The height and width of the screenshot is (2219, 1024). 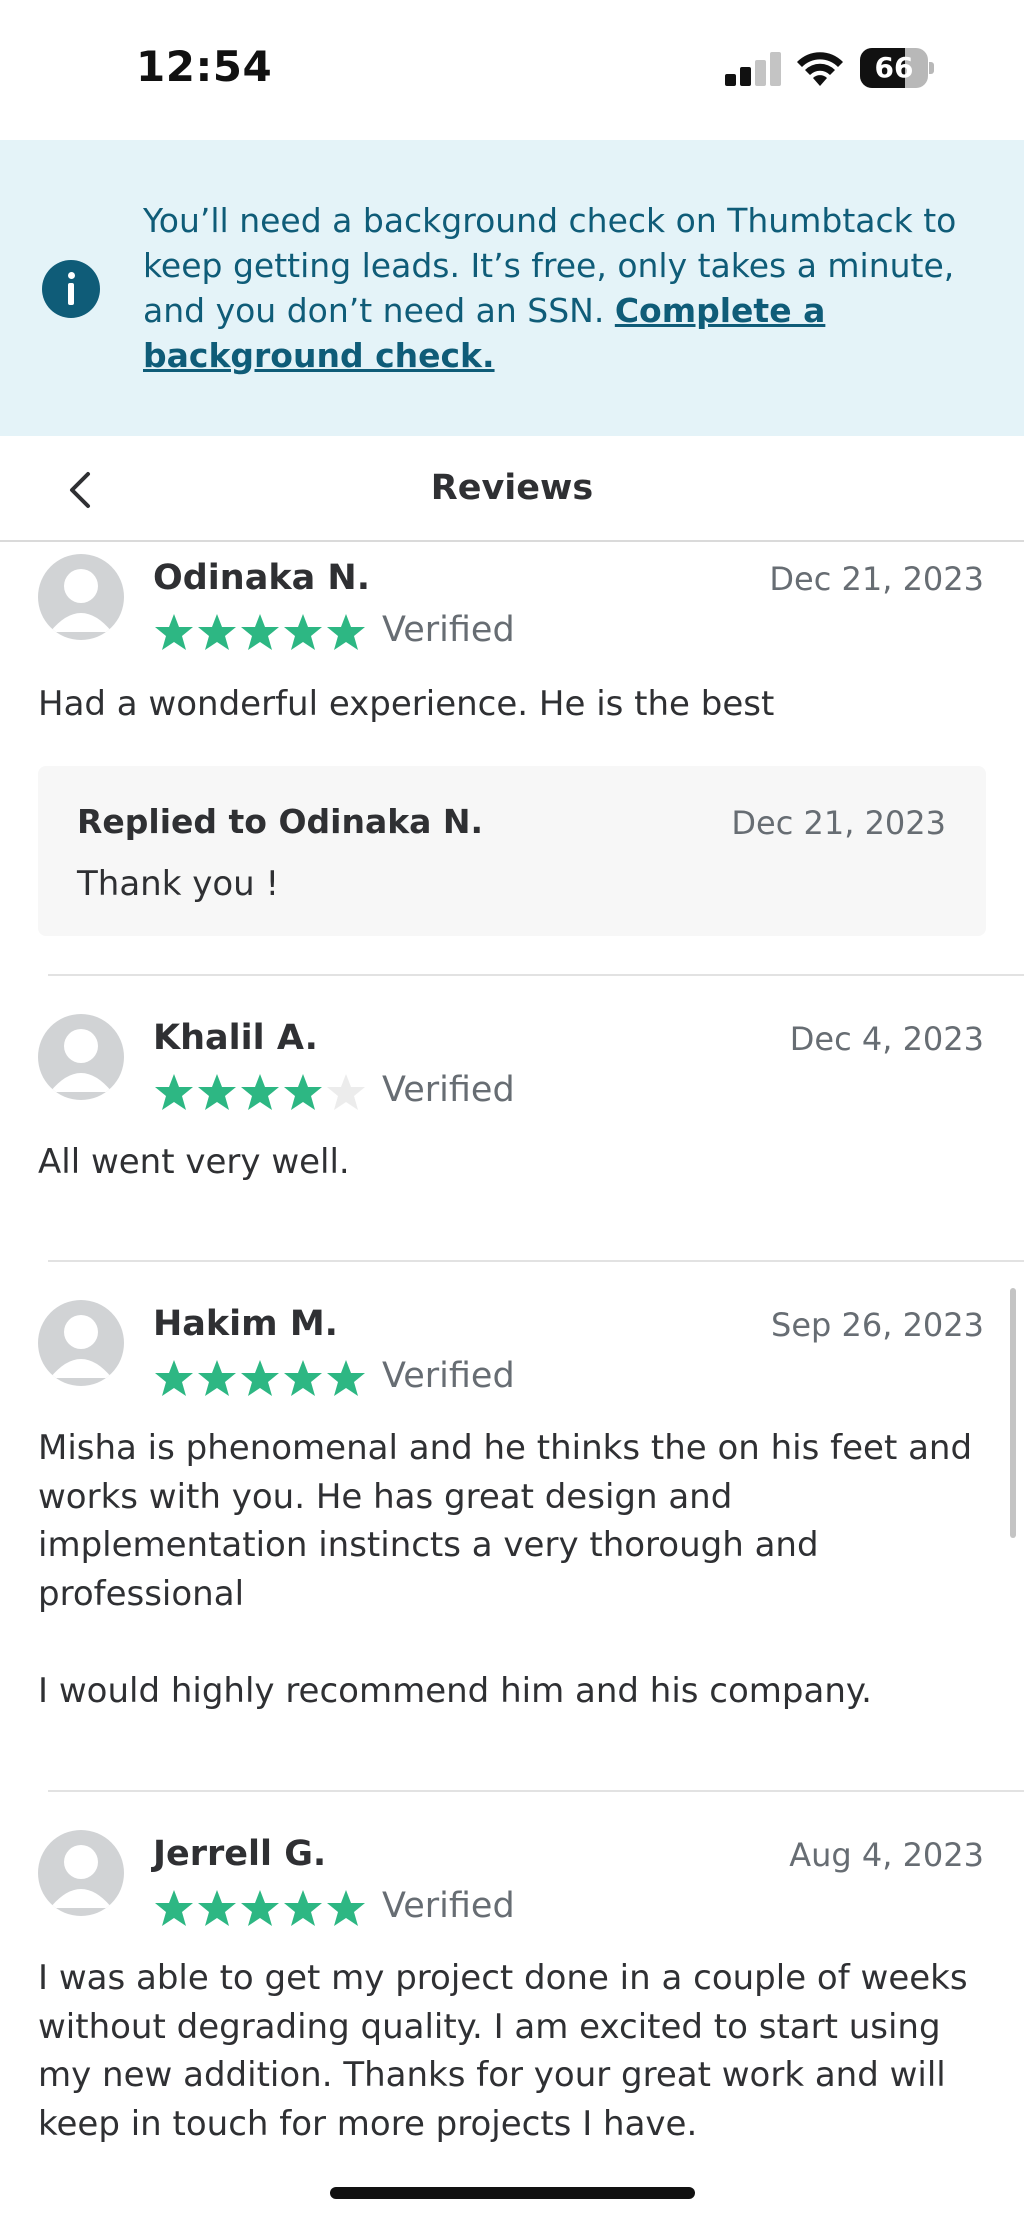 I want to click on star-empty-icon, so click(x=346, y=1092).